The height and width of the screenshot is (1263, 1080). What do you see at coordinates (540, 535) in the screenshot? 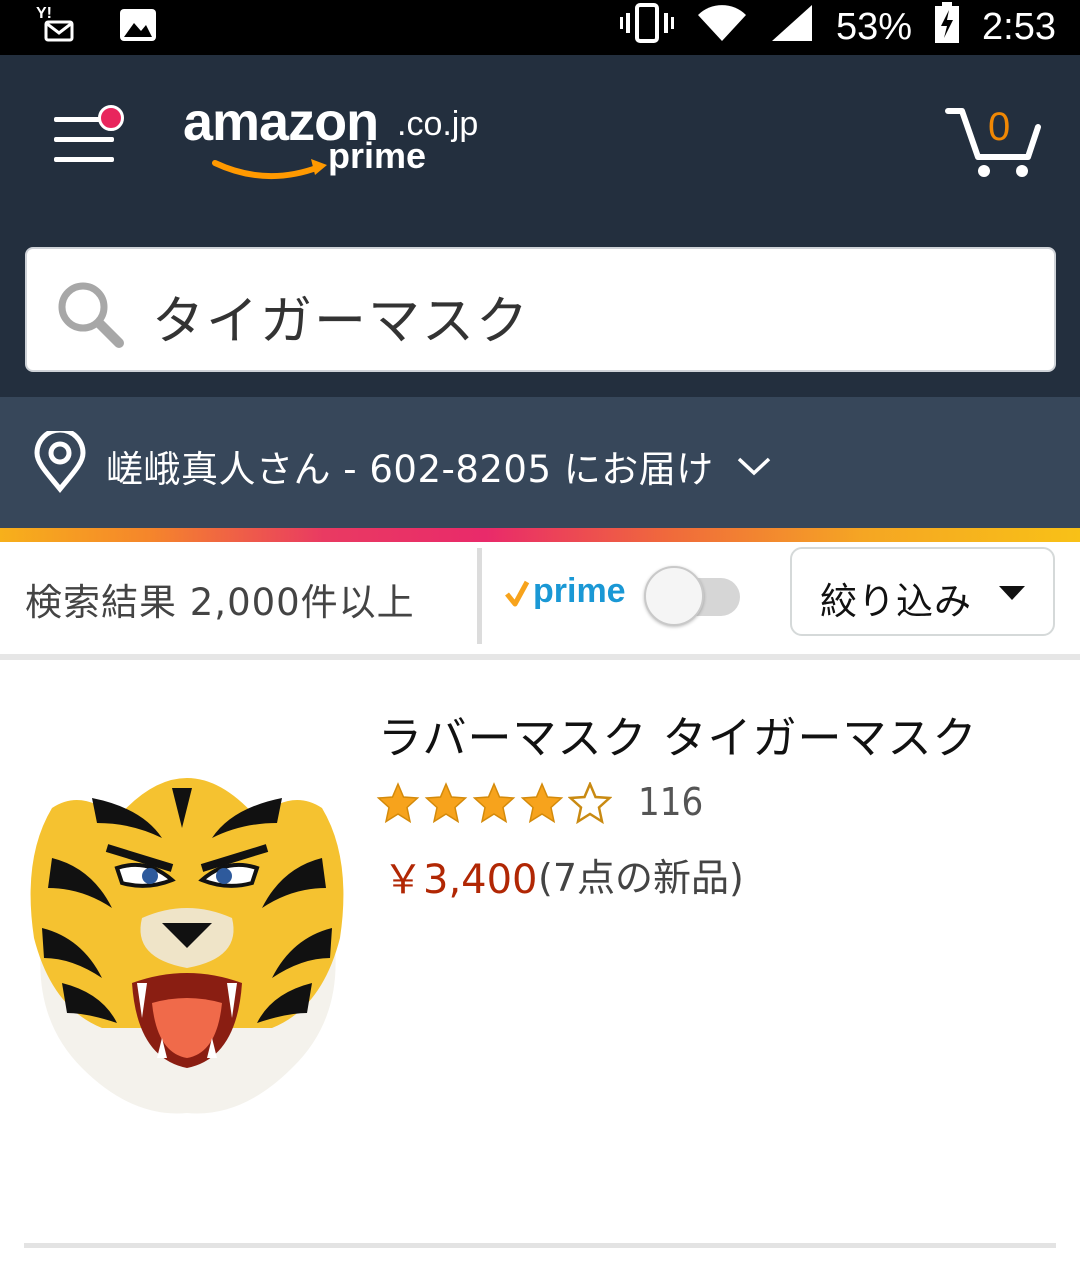
I see `accent-gradient-divider` at bounding box center [540, 535].